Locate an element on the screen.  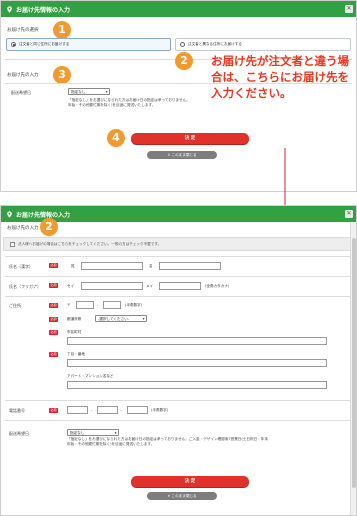
radio-off-icon is located at coordinates (182, 44).